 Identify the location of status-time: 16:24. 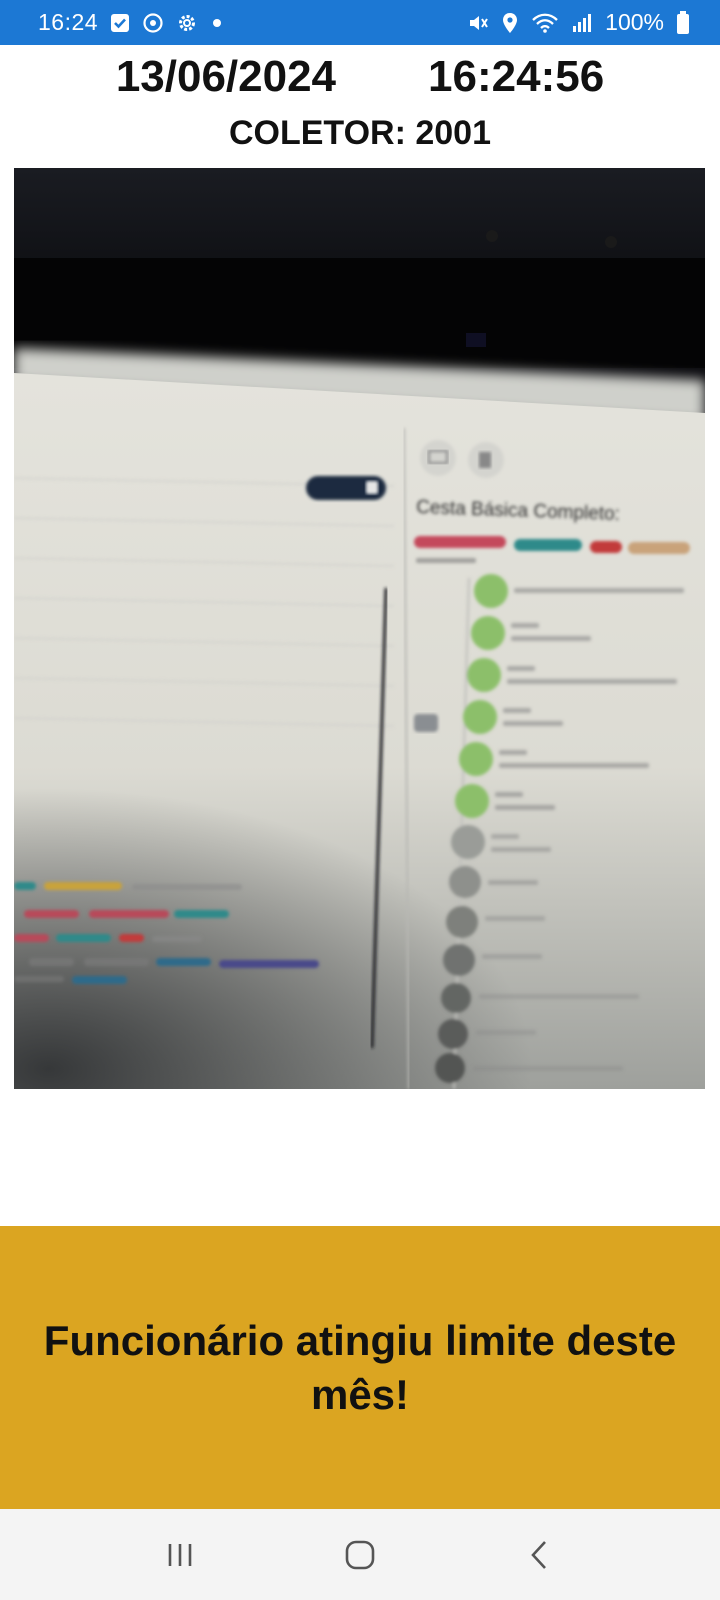
(68, 22).